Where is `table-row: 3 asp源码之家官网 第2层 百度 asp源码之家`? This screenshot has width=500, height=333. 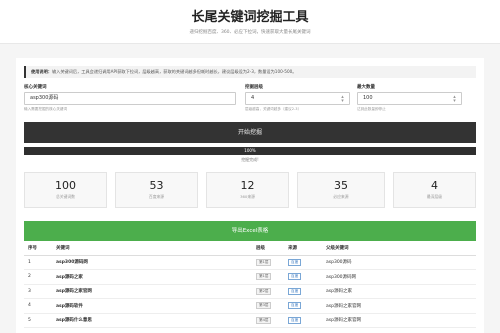
table-row: 3 asp源码之家官网 第2层 百度 asp源码之家 is located at coordinates (250, 291).